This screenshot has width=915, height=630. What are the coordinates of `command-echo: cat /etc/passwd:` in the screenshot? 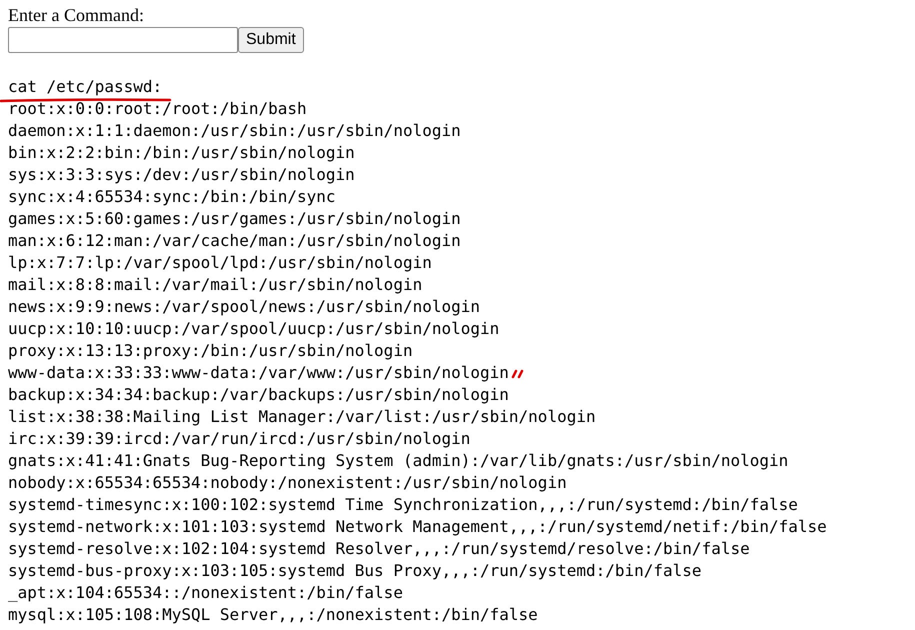 It's located at (85, 86).